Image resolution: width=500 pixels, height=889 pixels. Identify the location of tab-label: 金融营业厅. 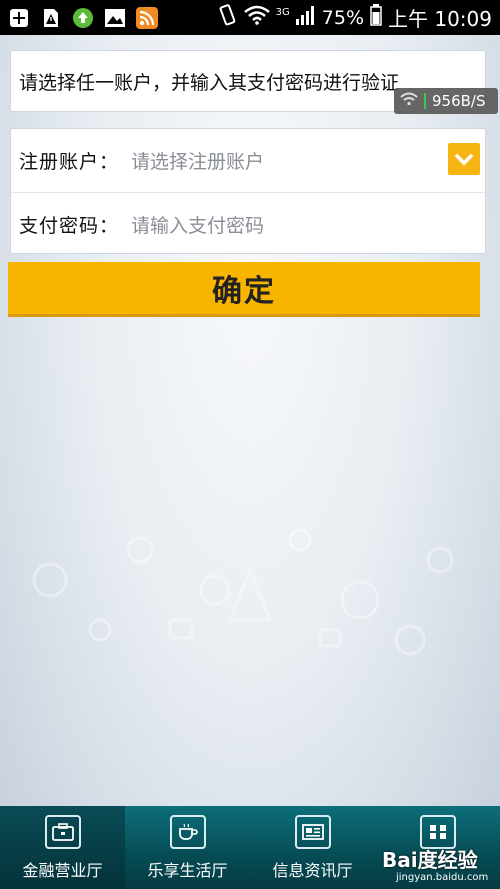
(62, 870).